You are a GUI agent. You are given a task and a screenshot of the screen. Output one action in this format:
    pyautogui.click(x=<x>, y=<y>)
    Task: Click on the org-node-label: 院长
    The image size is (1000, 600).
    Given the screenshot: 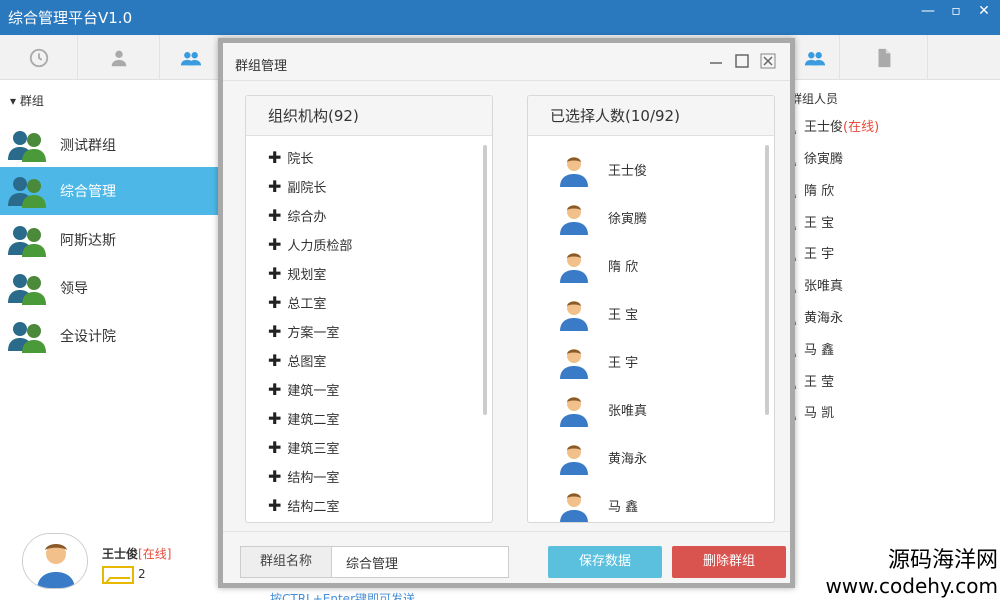 What is the action you would take?
    pyautogui.click(x=300, y=159)
    